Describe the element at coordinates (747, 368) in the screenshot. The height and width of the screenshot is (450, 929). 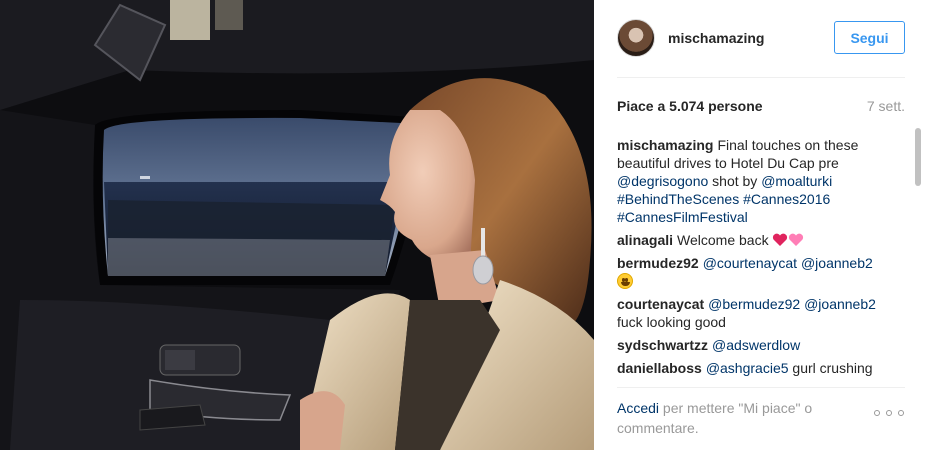
I see `mention-link: @ashgracie5` at that location.